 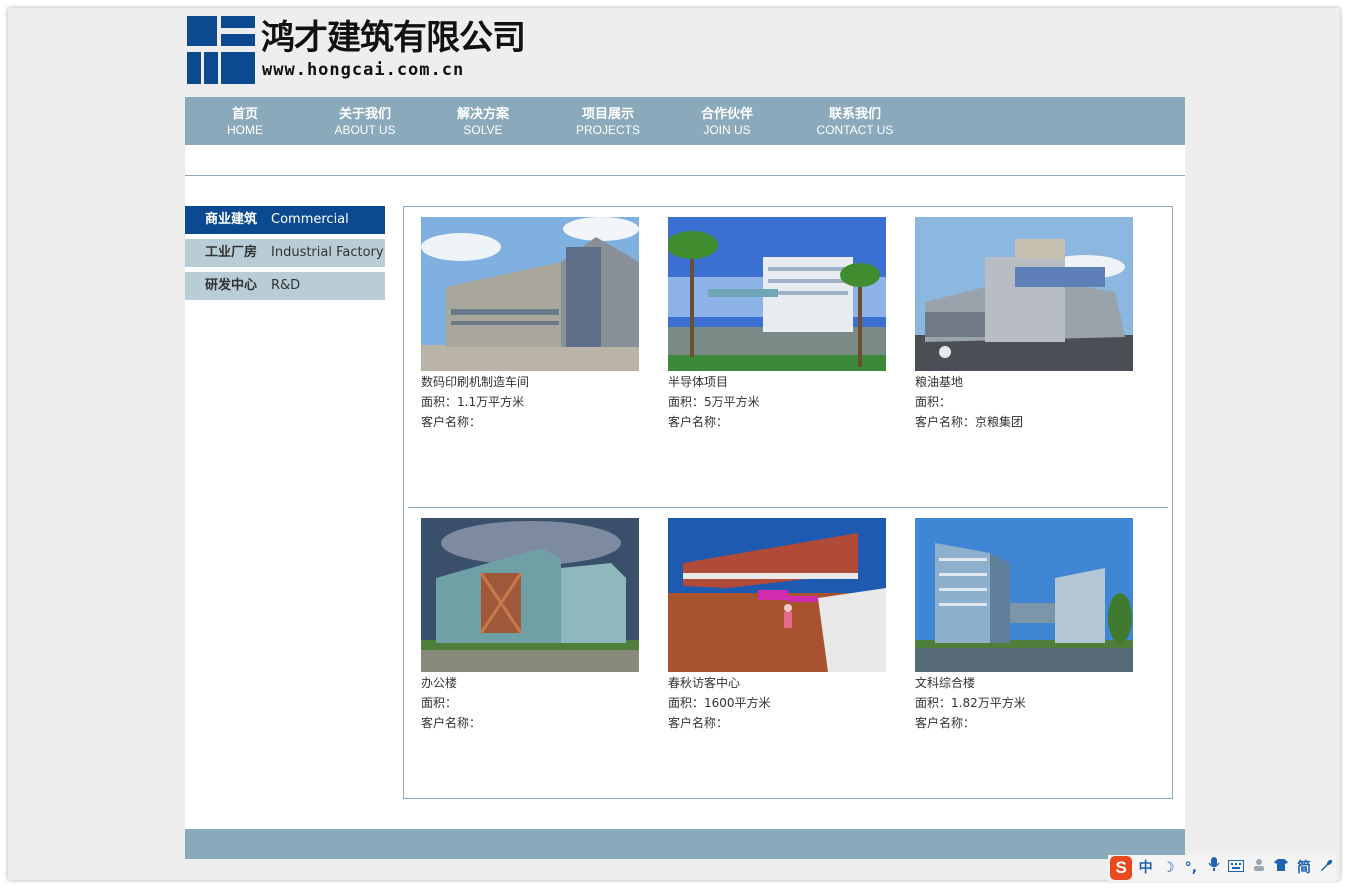 I want to click on project-area: 面积：1.1万平方米, so click(x=473, y=402).